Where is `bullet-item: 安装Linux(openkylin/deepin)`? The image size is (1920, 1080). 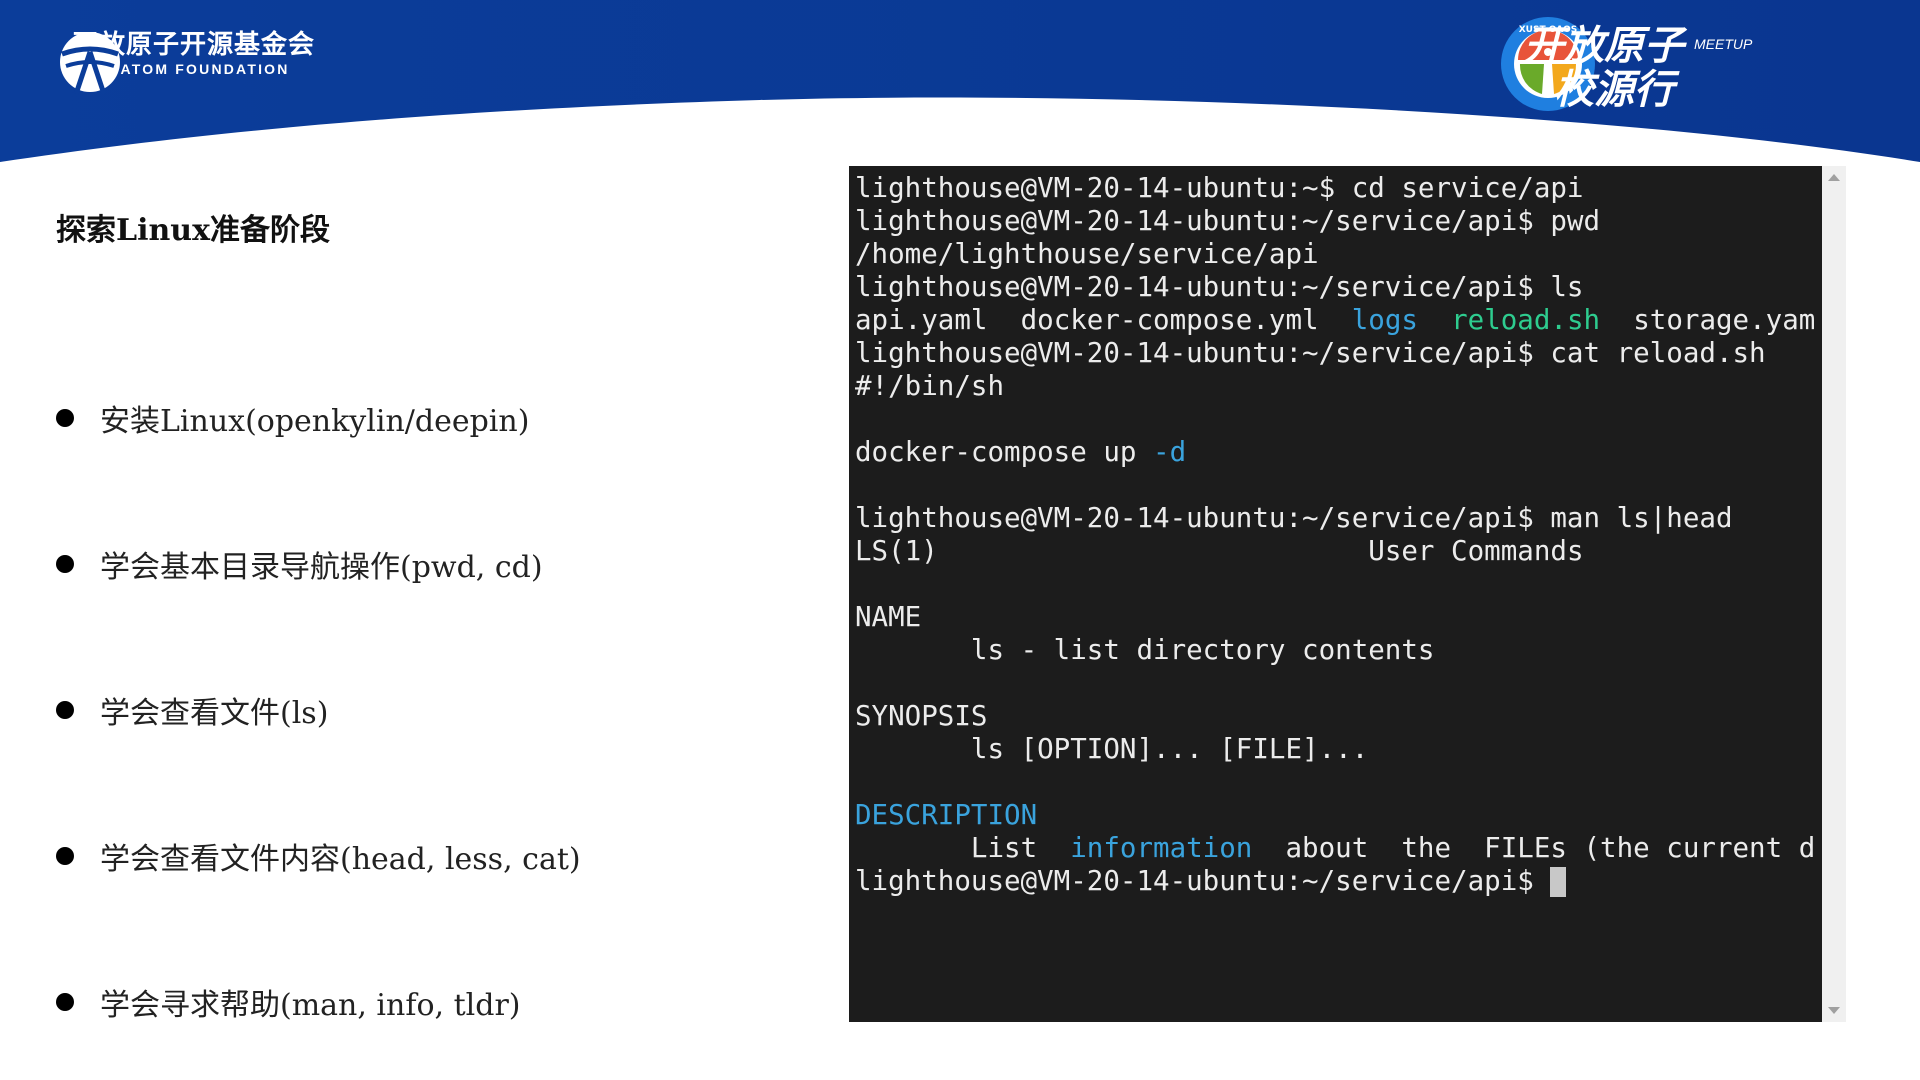 bullet-item: 安装Linux(openkylin/deepin) is located at coordinates (318, 418).